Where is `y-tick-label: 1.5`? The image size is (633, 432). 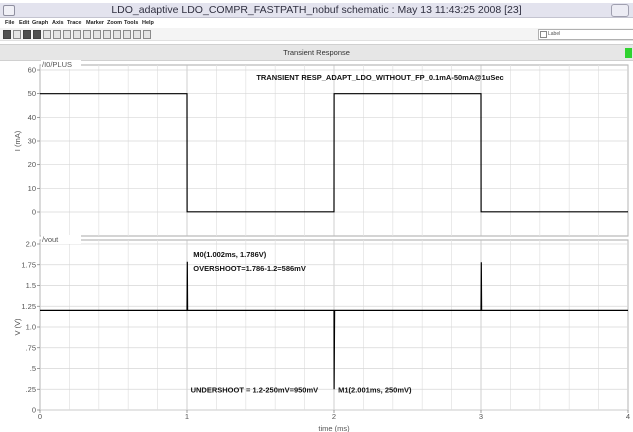 y-tick-label: 1.5 is located at coordinates (31, 285).